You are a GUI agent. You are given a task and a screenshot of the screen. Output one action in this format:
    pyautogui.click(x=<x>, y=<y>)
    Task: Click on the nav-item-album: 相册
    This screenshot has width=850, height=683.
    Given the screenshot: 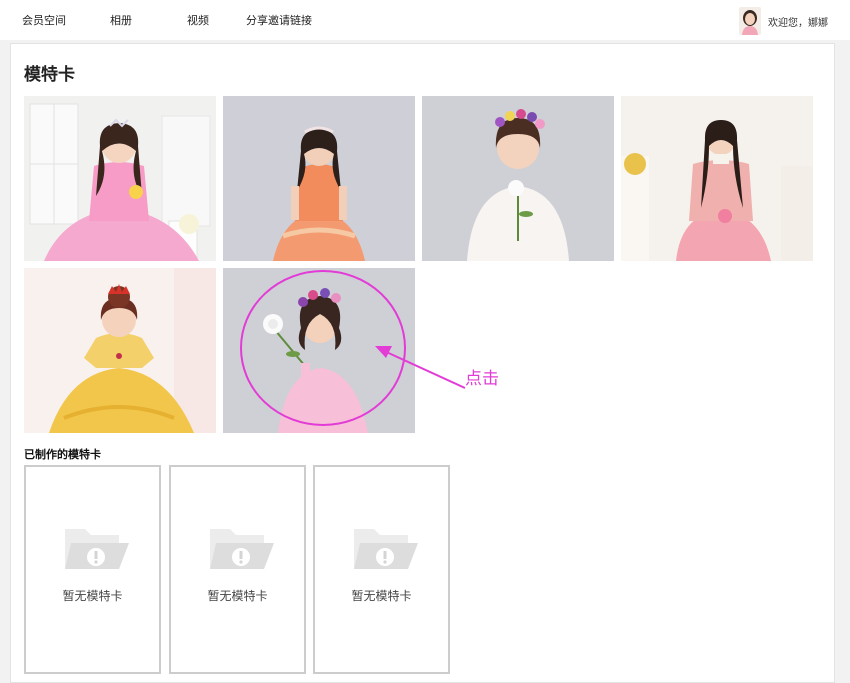 What is the action you would take?
    pyautogui.click(x=121, y=20)
    